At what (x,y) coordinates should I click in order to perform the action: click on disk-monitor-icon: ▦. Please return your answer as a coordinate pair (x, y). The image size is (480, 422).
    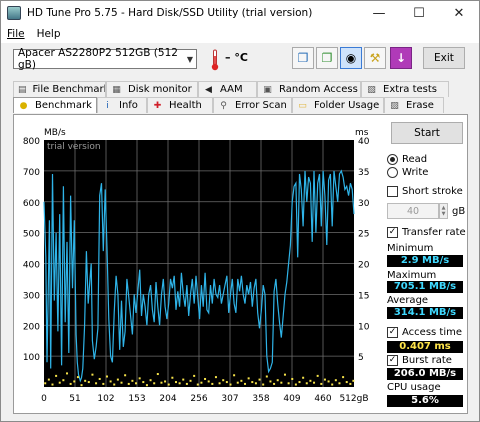
    Looking at the image, I should click on (116, 89).